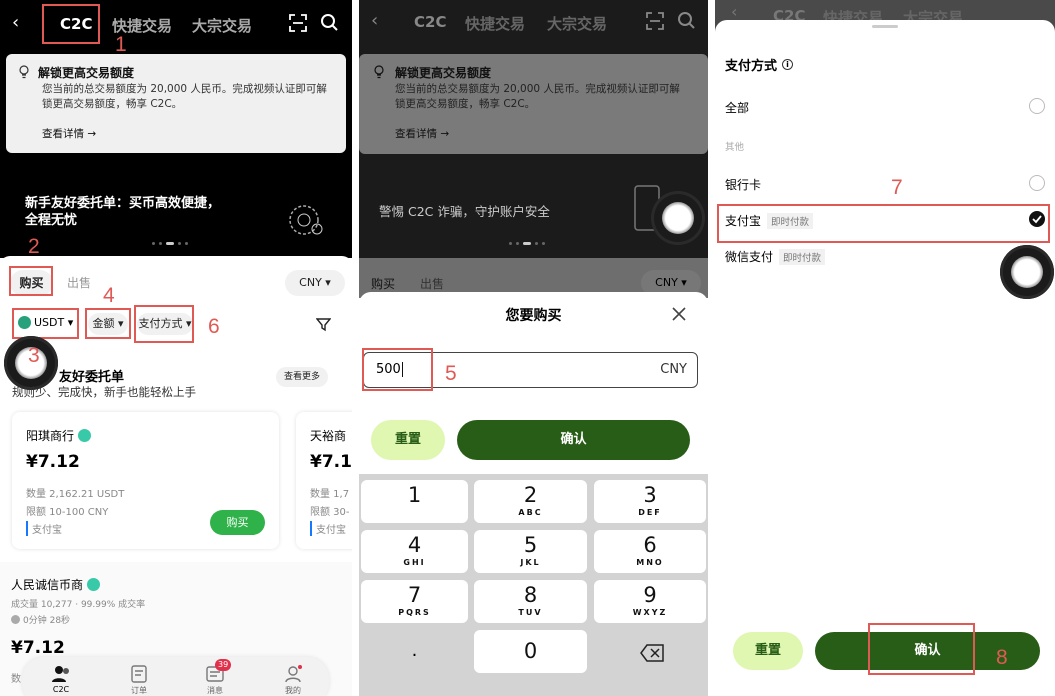 The height and width of the screenshot is (696, 1055). Describe the element at coordinates (306, 220) in the screenshot. I see `banner-illustration-icon` at that location.